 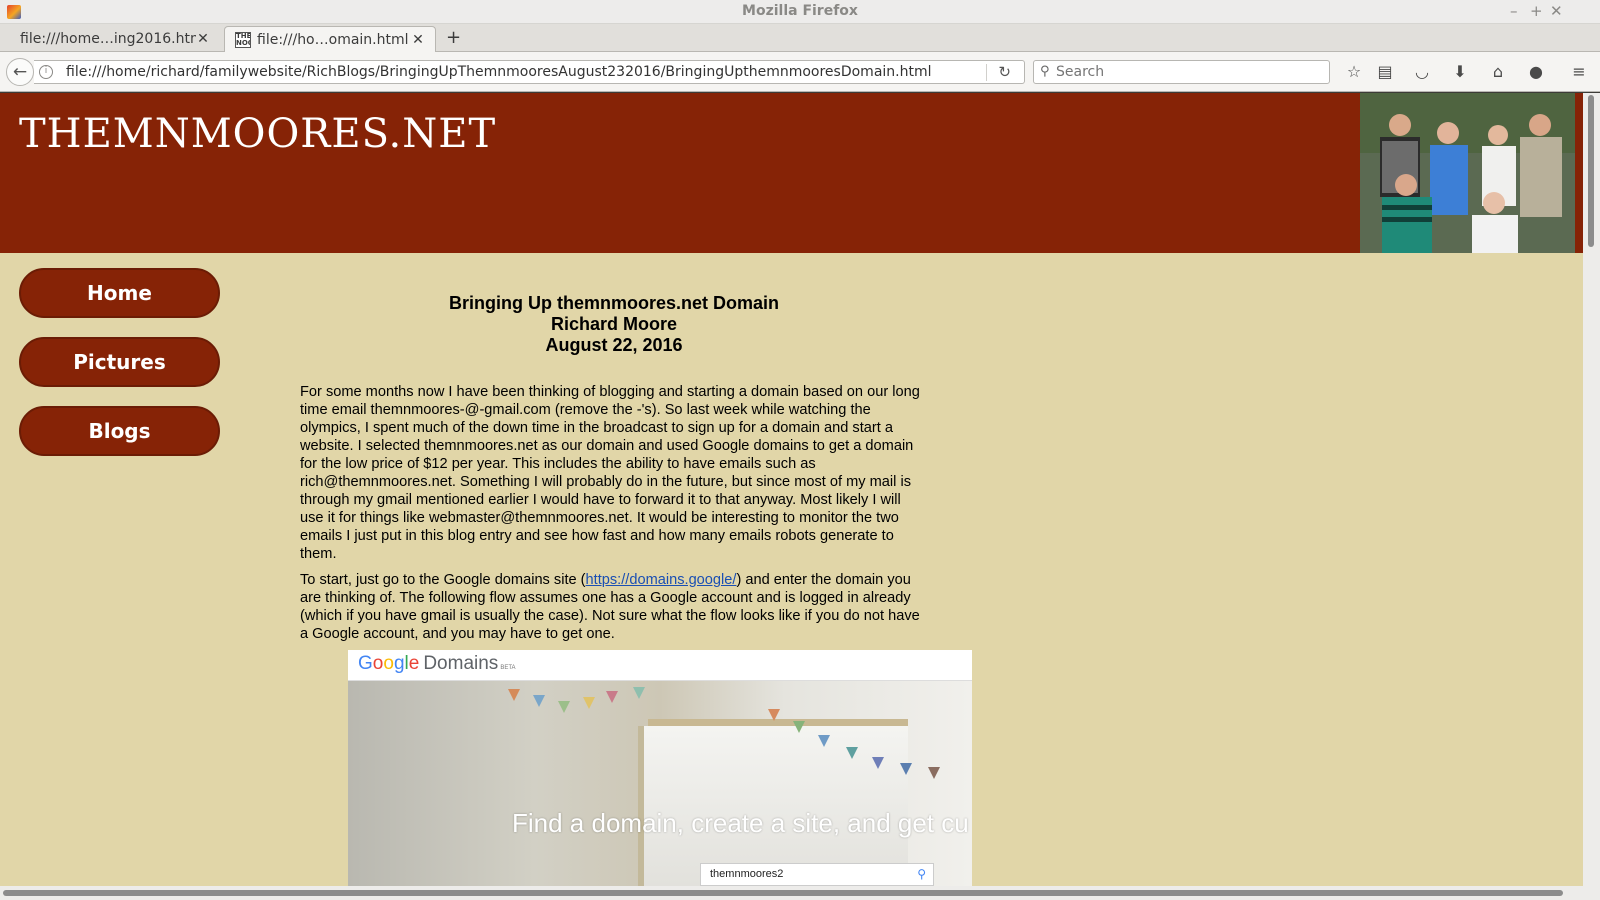 What do you see at coordinates (661, 580) in the screenshot?
I see `google-domains-link: https://domains.google/` at bounding box center [661, 580].